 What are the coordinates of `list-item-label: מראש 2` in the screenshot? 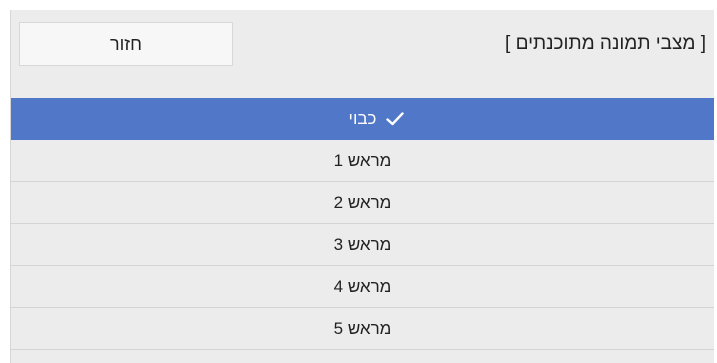 It's located at (362, 202).